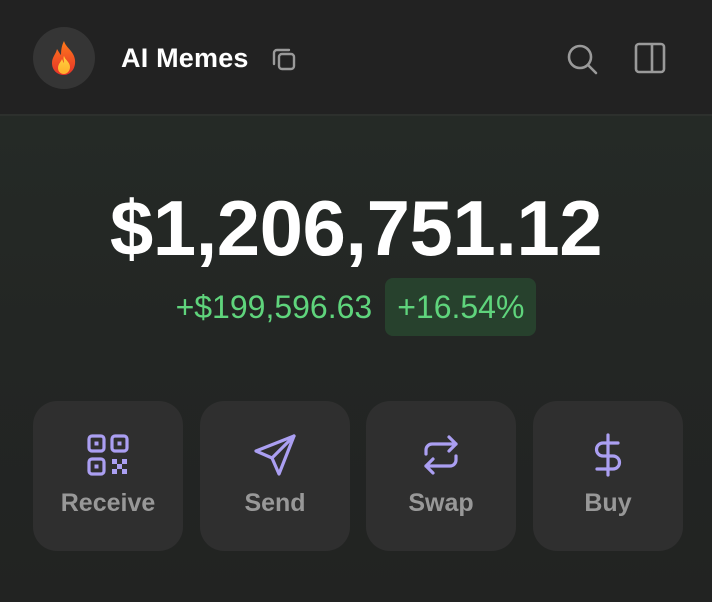 The image size is (712, 602). I want to click on send-button: Send, so click(275, 476).